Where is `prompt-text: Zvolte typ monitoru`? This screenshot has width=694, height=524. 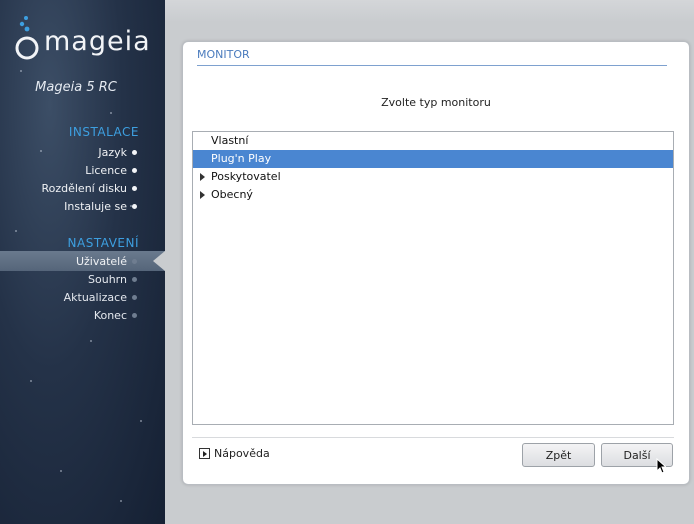
prompt-text: Zvolte typ monitoru is located at coordinates (436, 102).